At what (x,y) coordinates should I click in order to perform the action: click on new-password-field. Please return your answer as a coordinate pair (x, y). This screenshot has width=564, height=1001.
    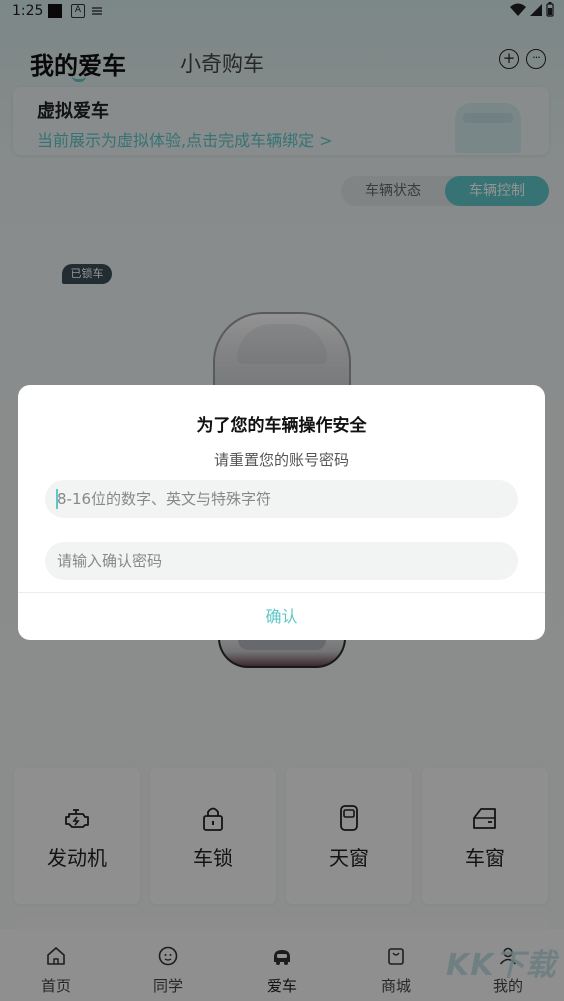
    Looking at the image, I should click on (281, 499).